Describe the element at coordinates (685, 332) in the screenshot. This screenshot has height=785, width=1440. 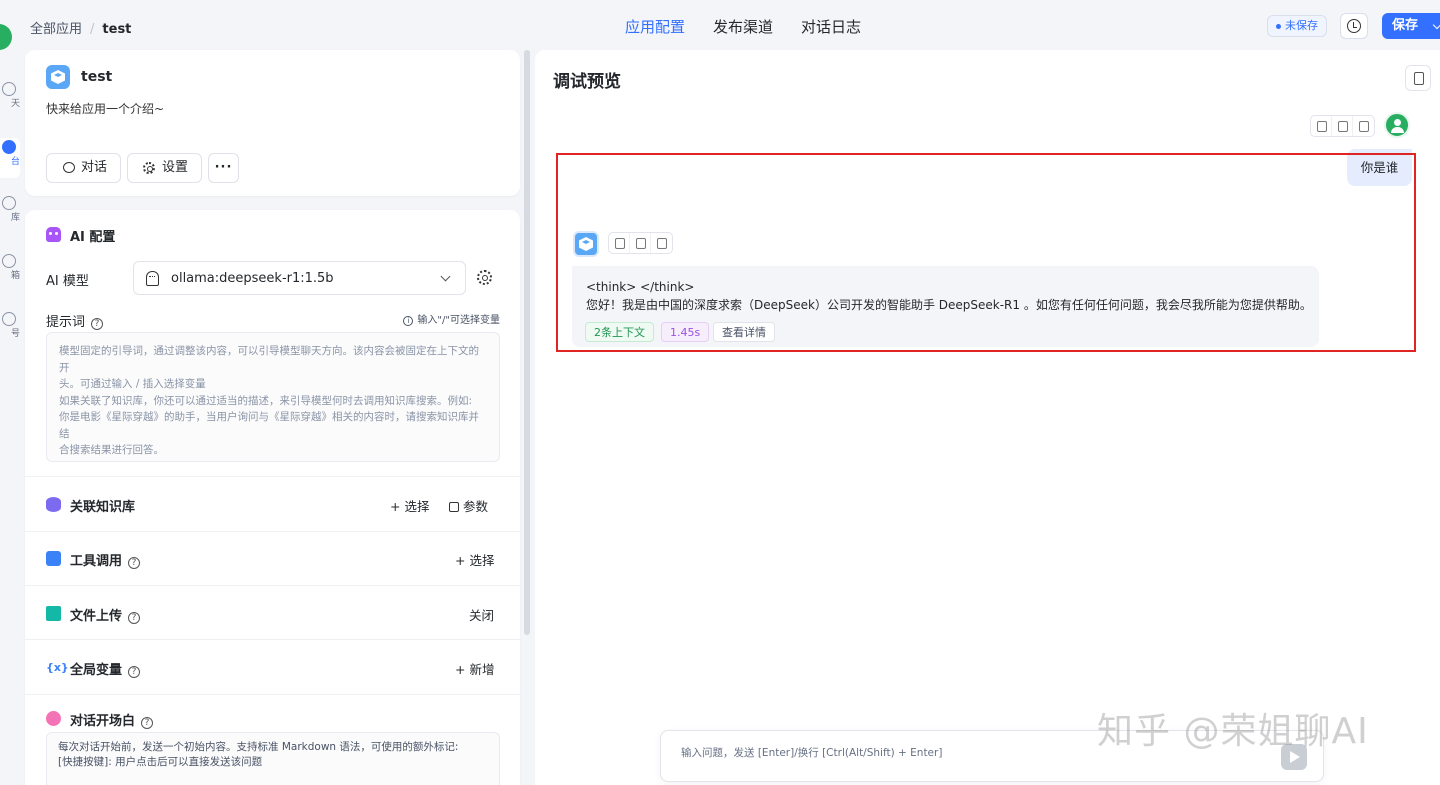
I see `time-tag: 1.45s` at that location.